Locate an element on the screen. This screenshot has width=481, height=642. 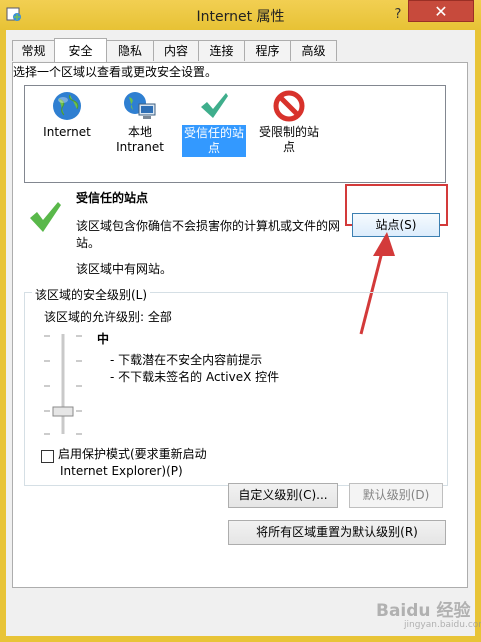
slider-thumb is located at coordinates (63, 411).